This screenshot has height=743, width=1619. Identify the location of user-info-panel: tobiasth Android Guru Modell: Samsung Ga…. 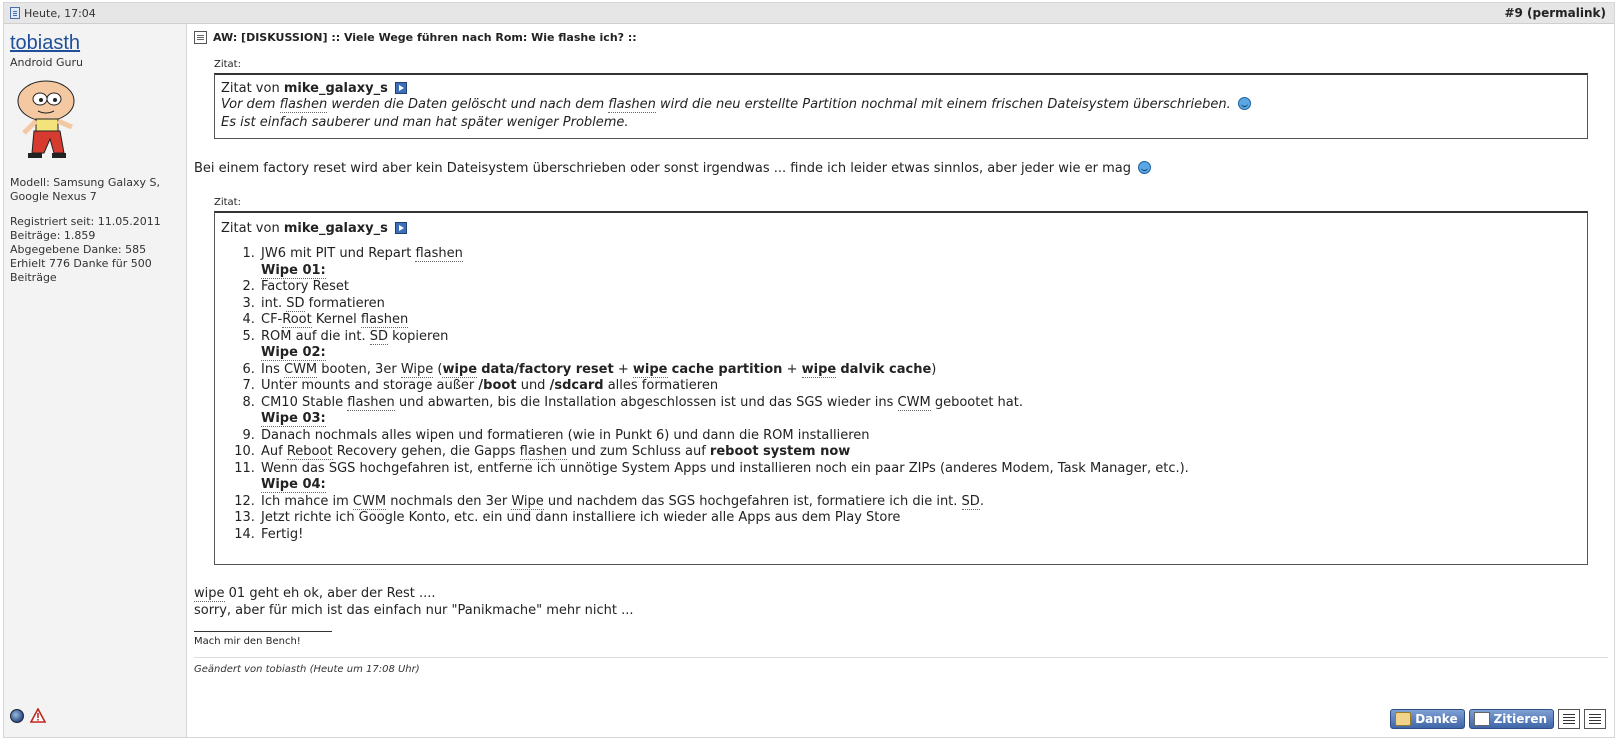
(95, 380).